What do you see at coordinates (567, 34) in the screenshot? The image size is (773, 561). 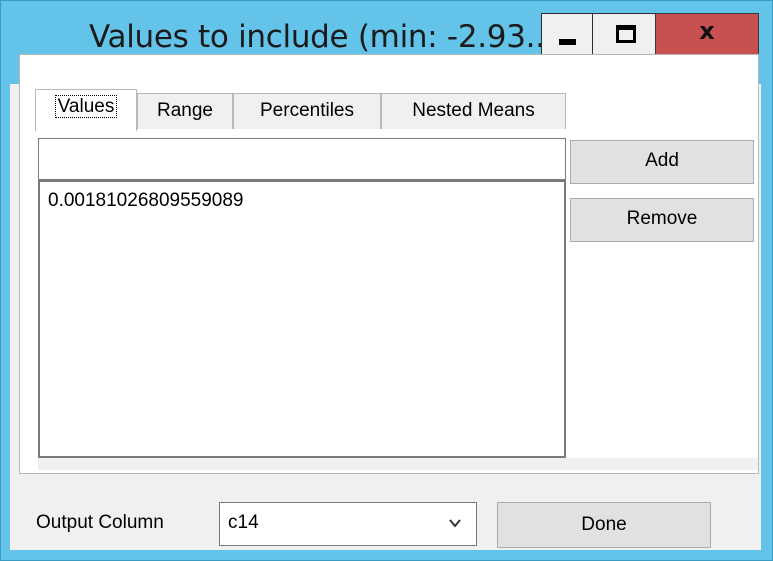 I see `minimize-button` at bounding box center [567, 34].